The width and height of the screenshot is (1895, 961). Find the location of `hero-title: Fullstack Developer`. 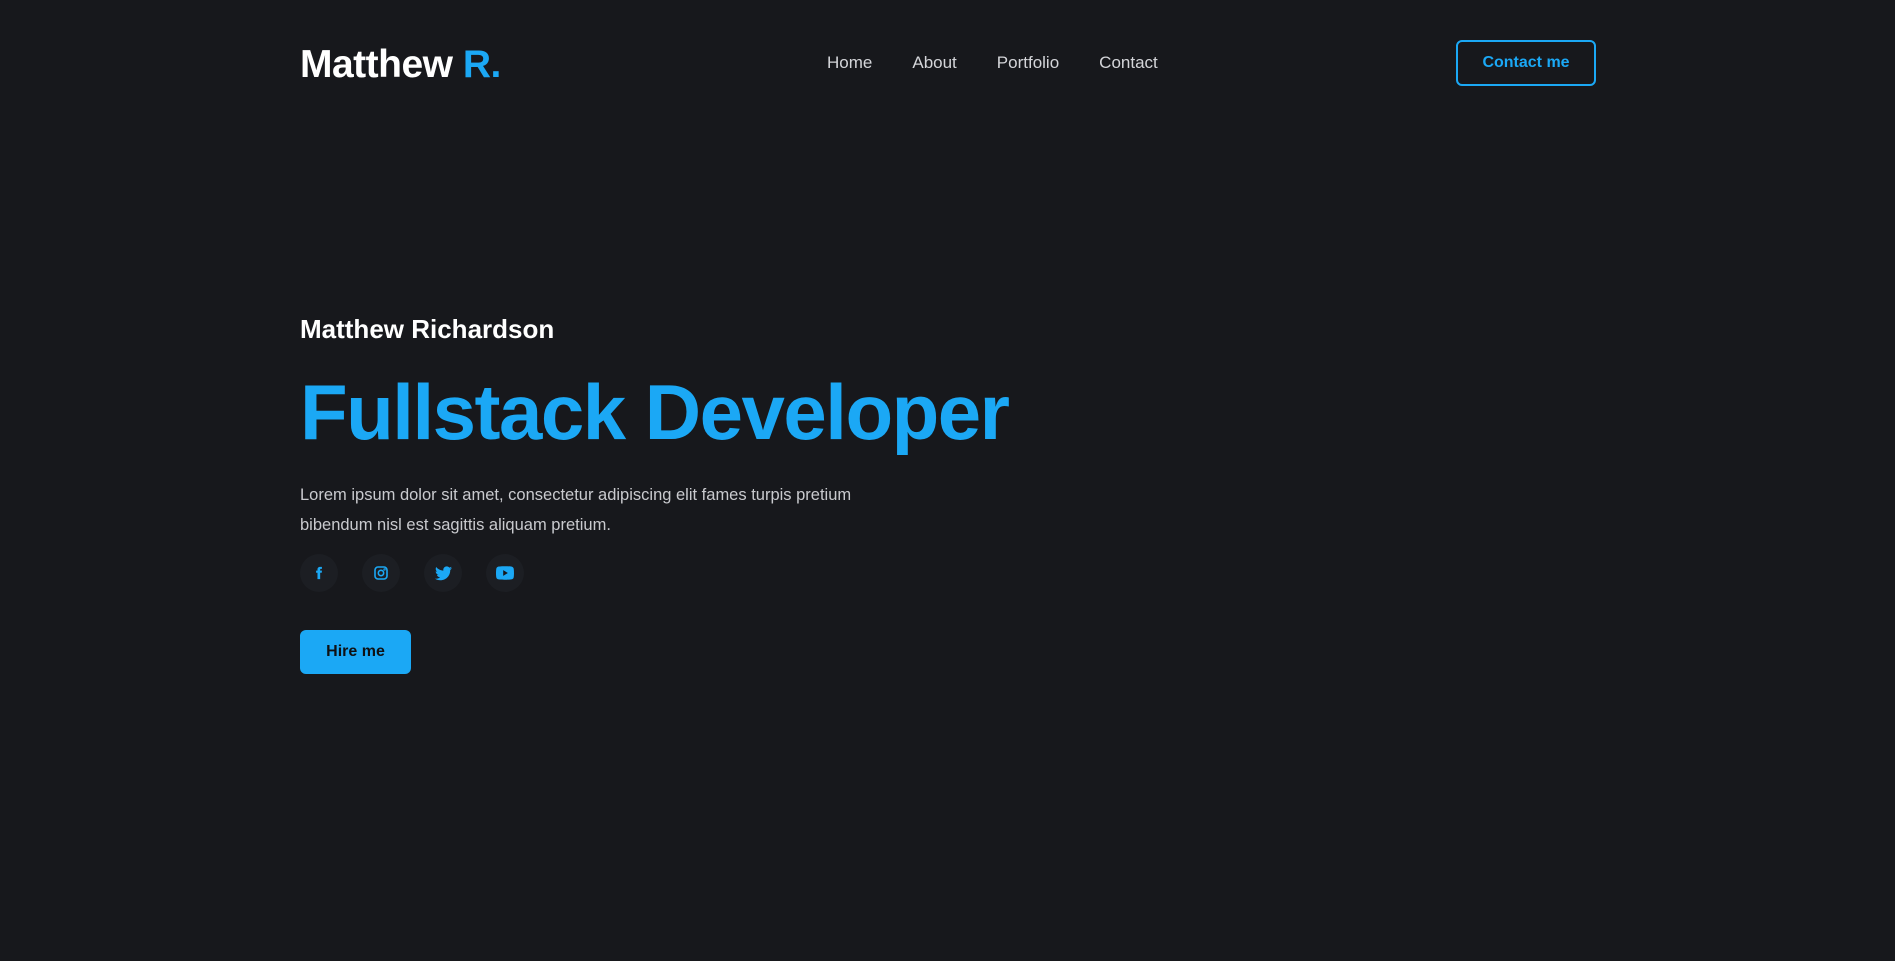

hero-title: Fullstack Developer is located at coordinates (655, 412).